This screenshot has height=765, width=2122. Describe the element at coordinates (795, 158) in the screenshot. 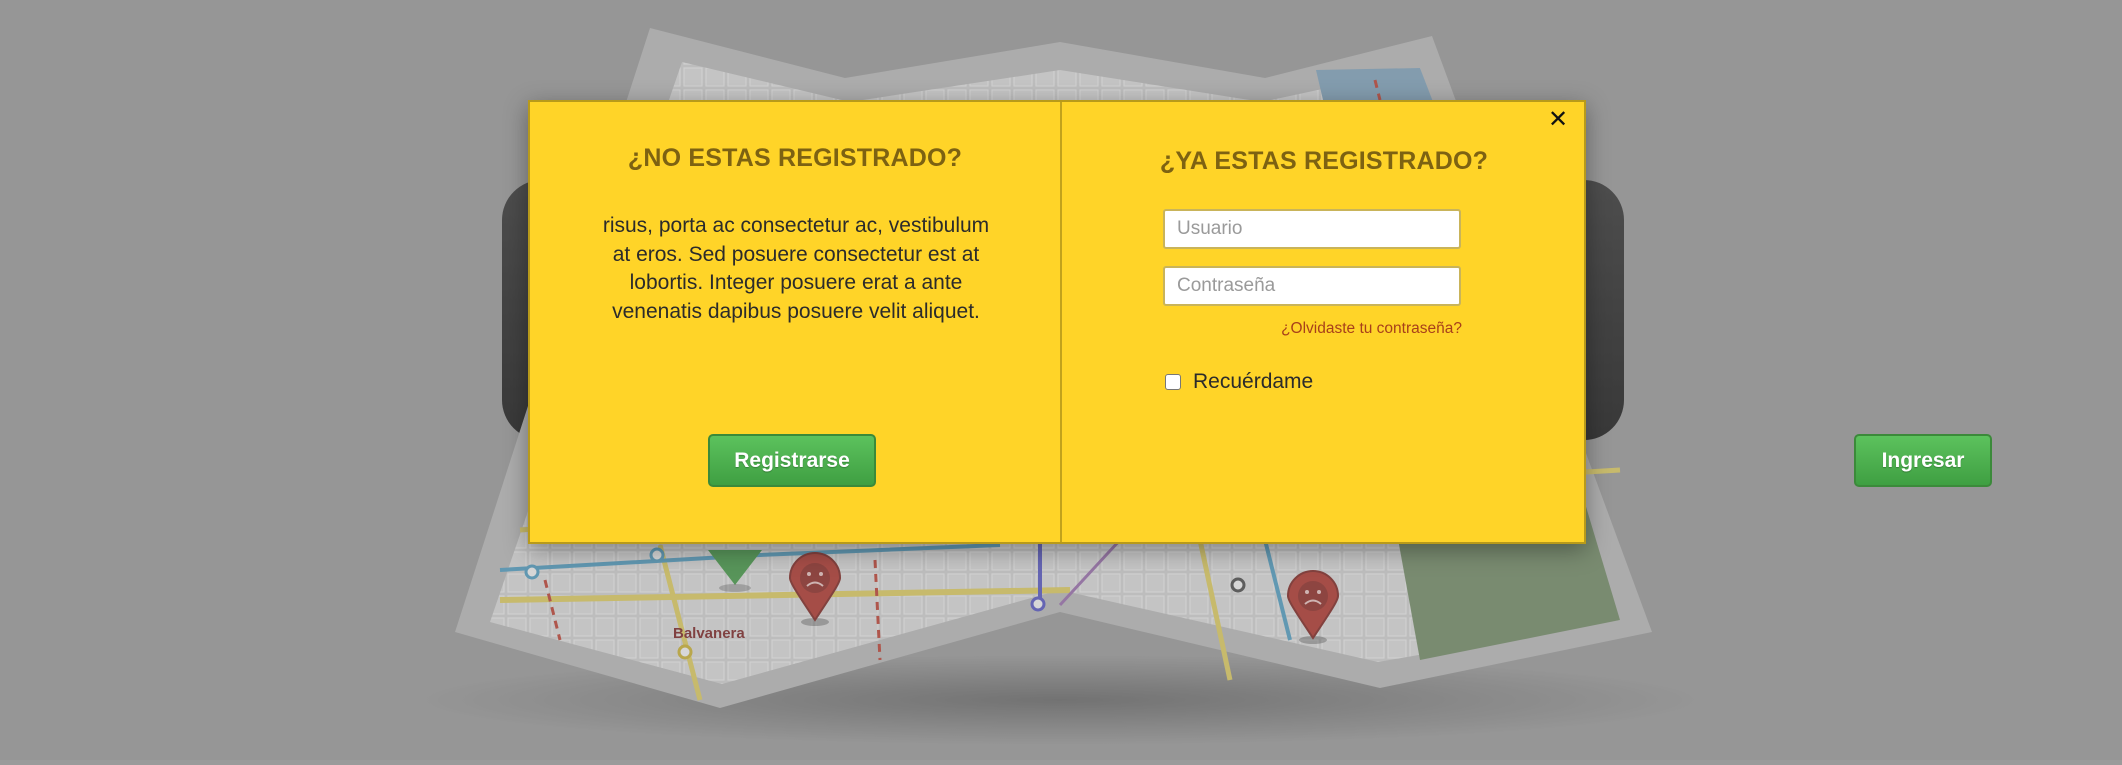

I see `register-title: ¿NO ESTAS REGISTRADO?` at that location.